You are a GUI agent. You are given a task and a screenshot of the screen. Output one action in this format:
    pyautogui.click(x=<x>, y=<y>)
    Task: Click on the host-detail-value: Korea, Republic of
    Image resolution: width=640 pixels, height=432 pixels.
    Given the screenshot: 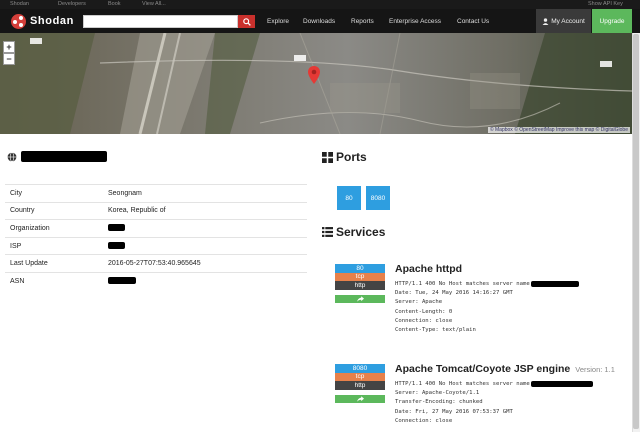 What is the action you would take?
    pyautogui.click(x=205, y=210)
    